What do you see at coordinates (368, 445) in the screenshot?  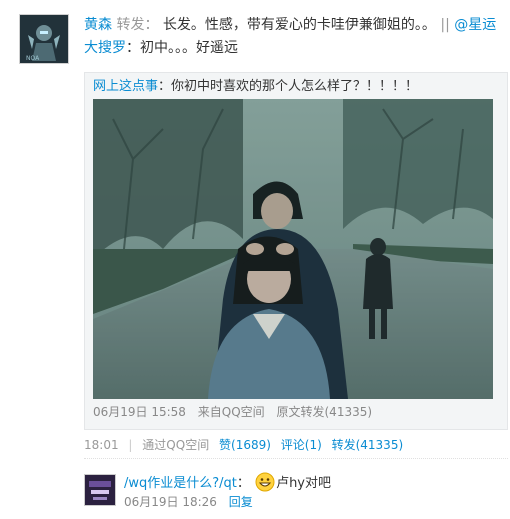 I see `repost-button: 转发(41335)` at bounding box center [368, 445].